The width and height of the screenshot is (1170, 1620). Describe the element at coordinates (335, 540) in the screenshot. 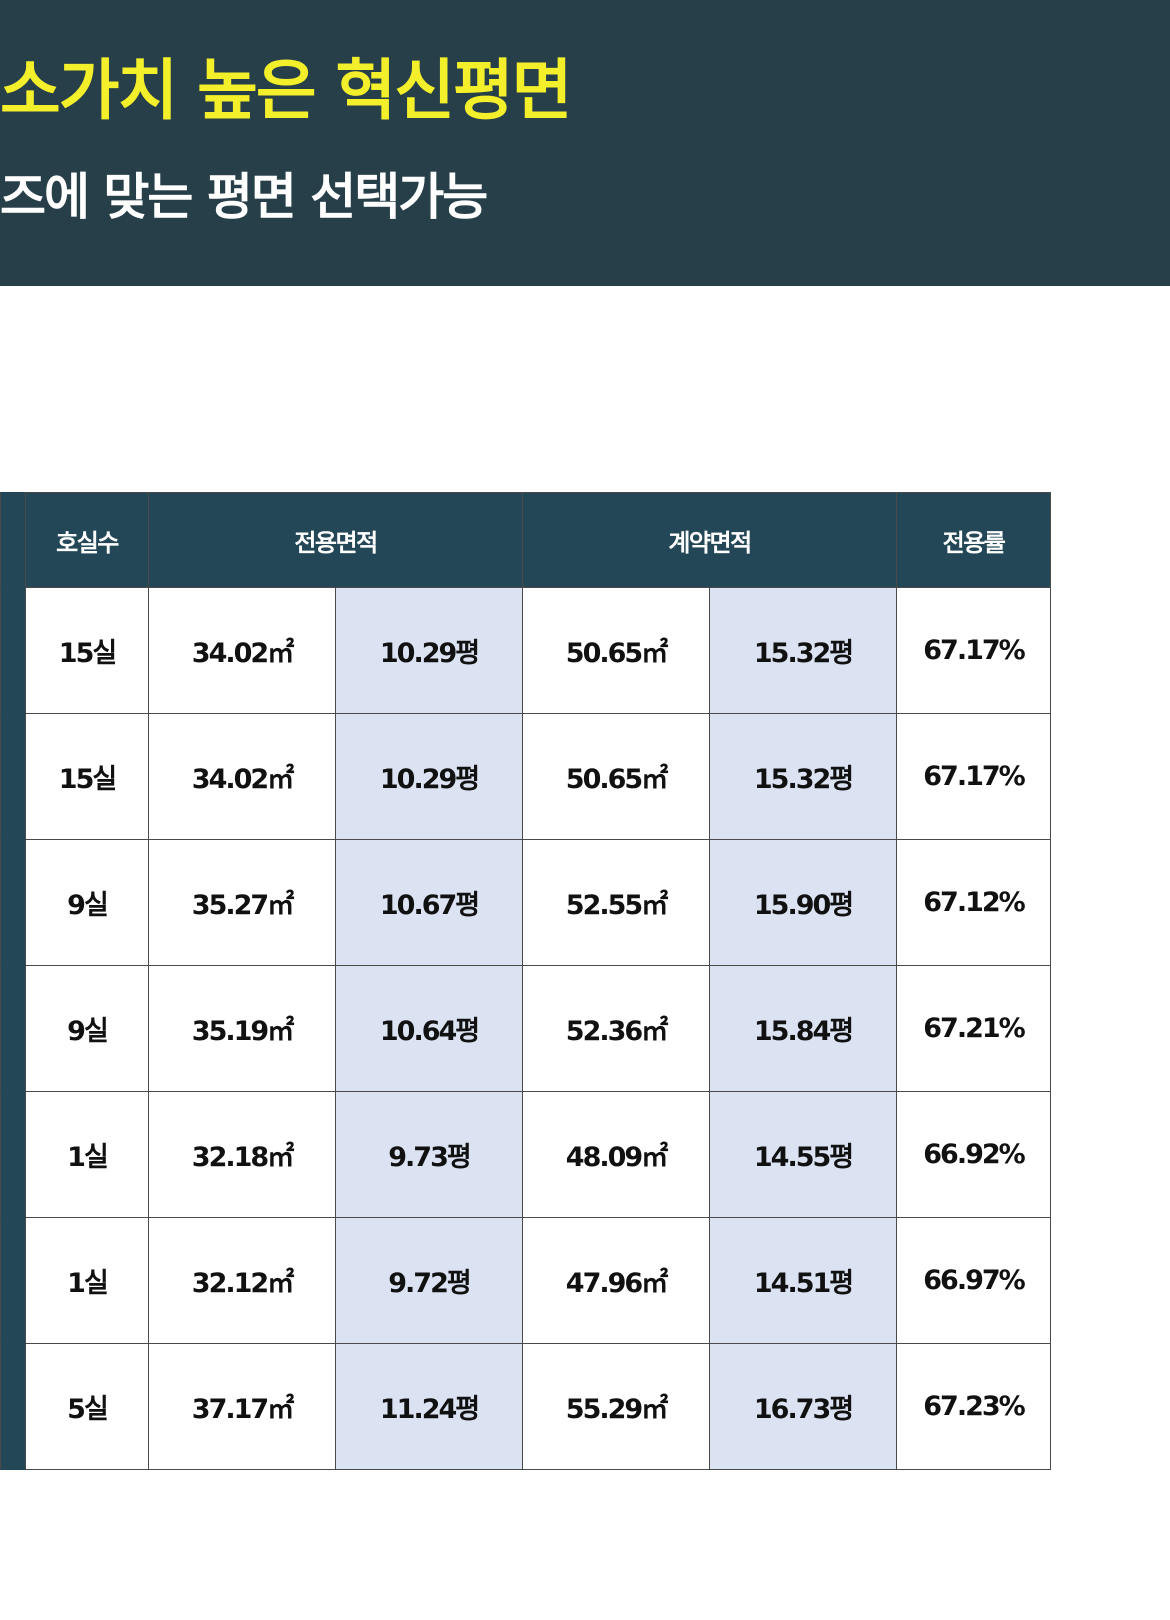

I see `exclusive-area-header: 전용면적` at that location.